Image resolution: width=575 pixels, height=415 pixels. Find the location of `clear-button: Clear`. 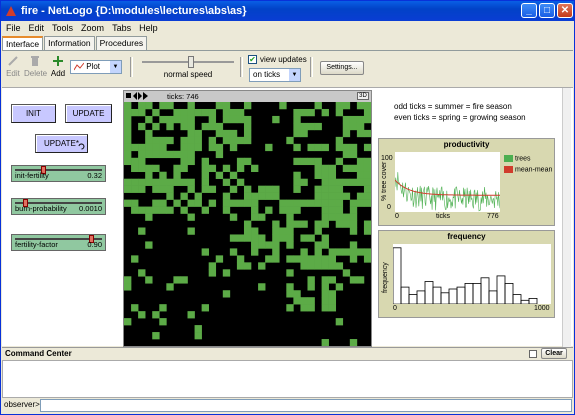

clear-button: Clear is located at coordinates (554, 353).